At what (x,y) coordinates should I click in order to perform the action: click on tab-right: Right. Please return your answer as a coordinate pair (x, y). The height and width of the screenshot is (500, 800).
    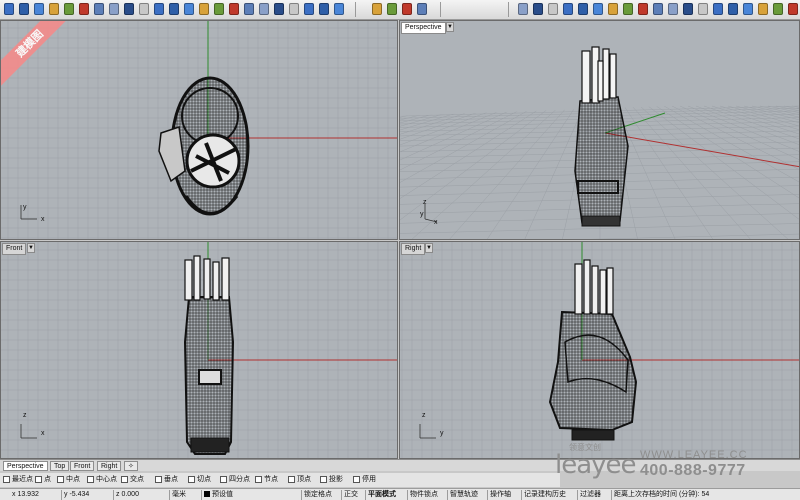
    Looking at the image, I should click on (109, 466).